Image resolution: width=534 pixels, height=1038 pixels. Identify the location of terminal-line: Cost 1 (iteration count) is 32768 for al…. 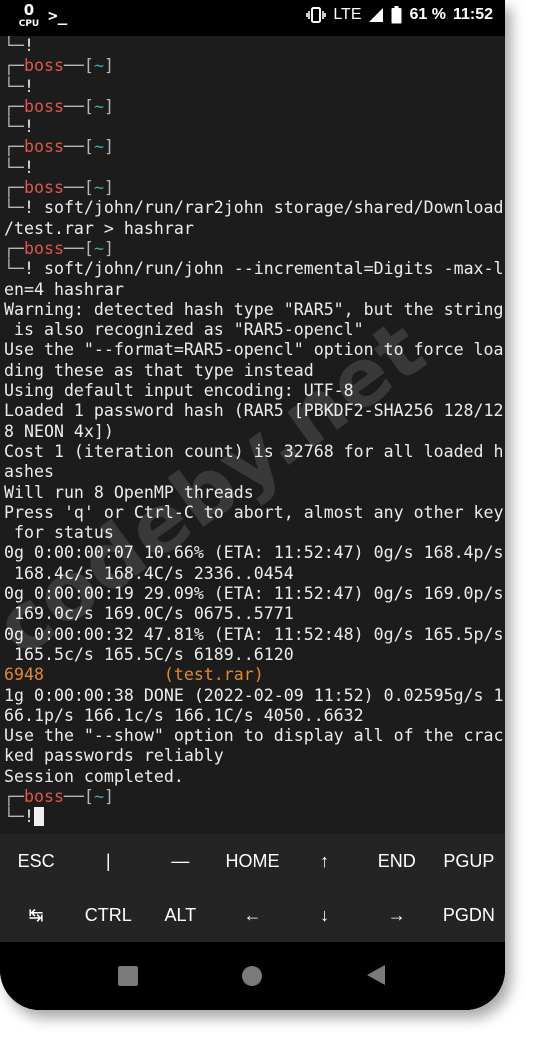
(254, 452).